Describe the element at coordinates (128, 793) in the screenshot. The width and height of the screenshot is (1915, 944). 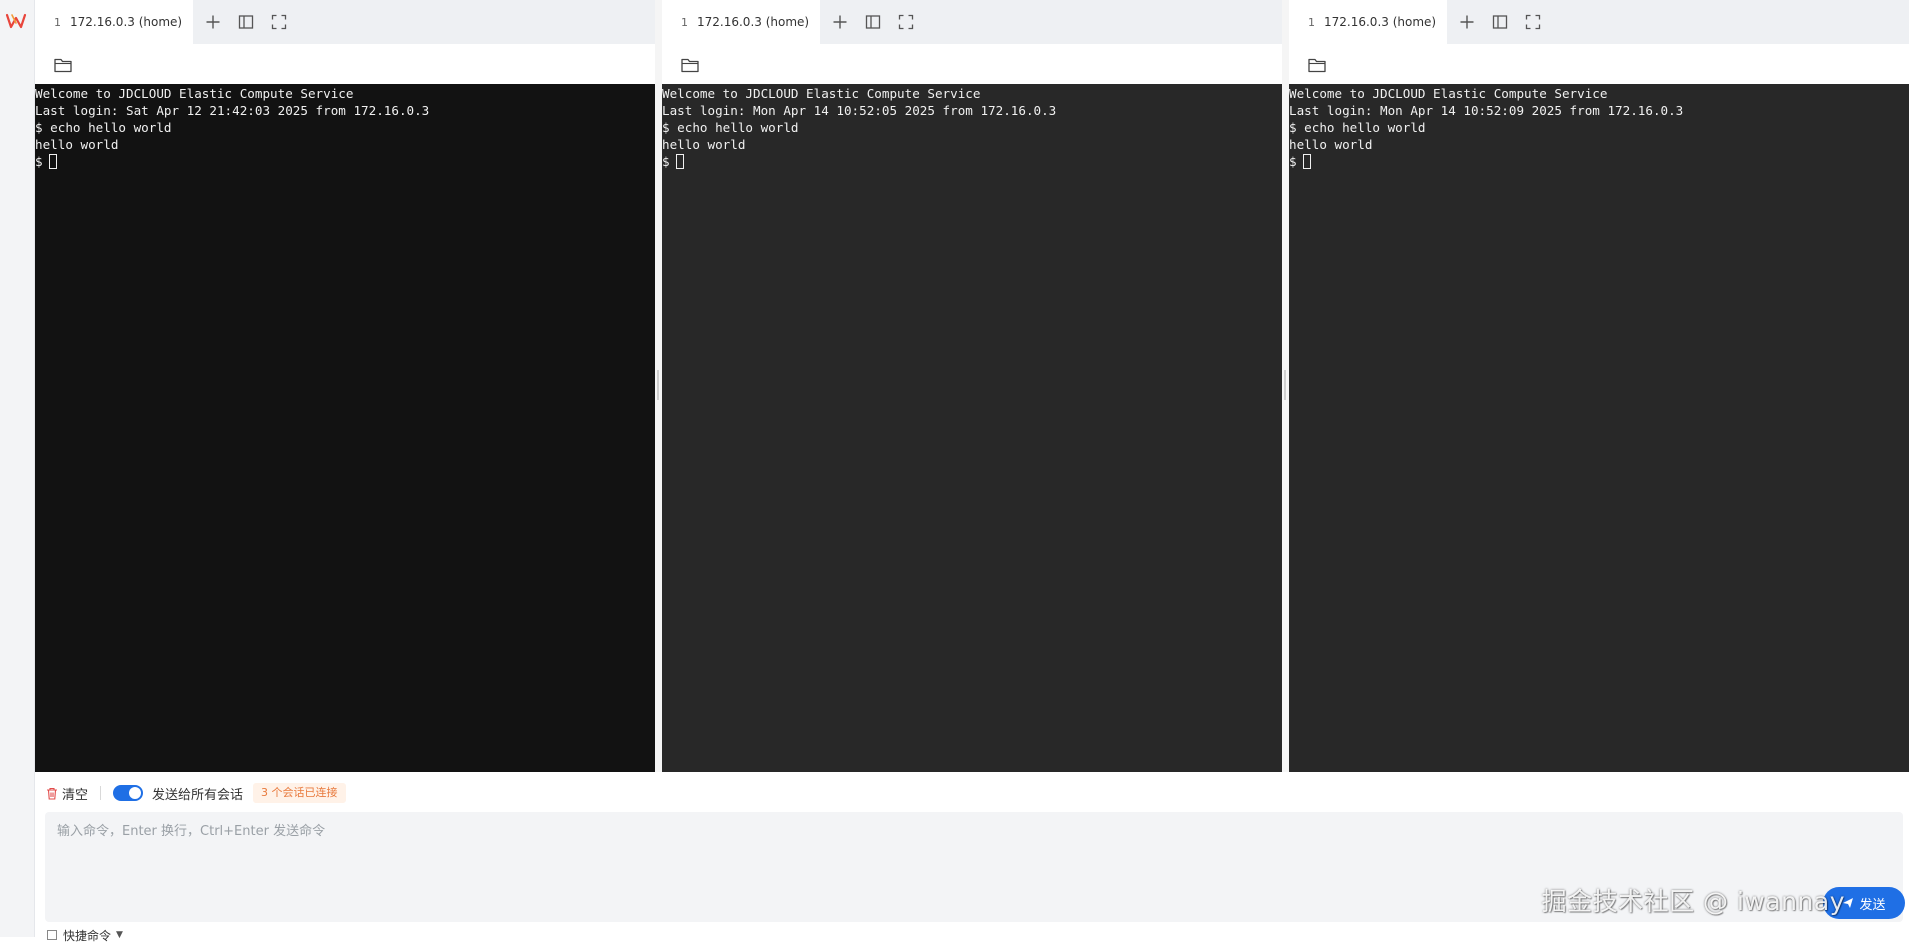
I see `broadcast-toggle` at that location.